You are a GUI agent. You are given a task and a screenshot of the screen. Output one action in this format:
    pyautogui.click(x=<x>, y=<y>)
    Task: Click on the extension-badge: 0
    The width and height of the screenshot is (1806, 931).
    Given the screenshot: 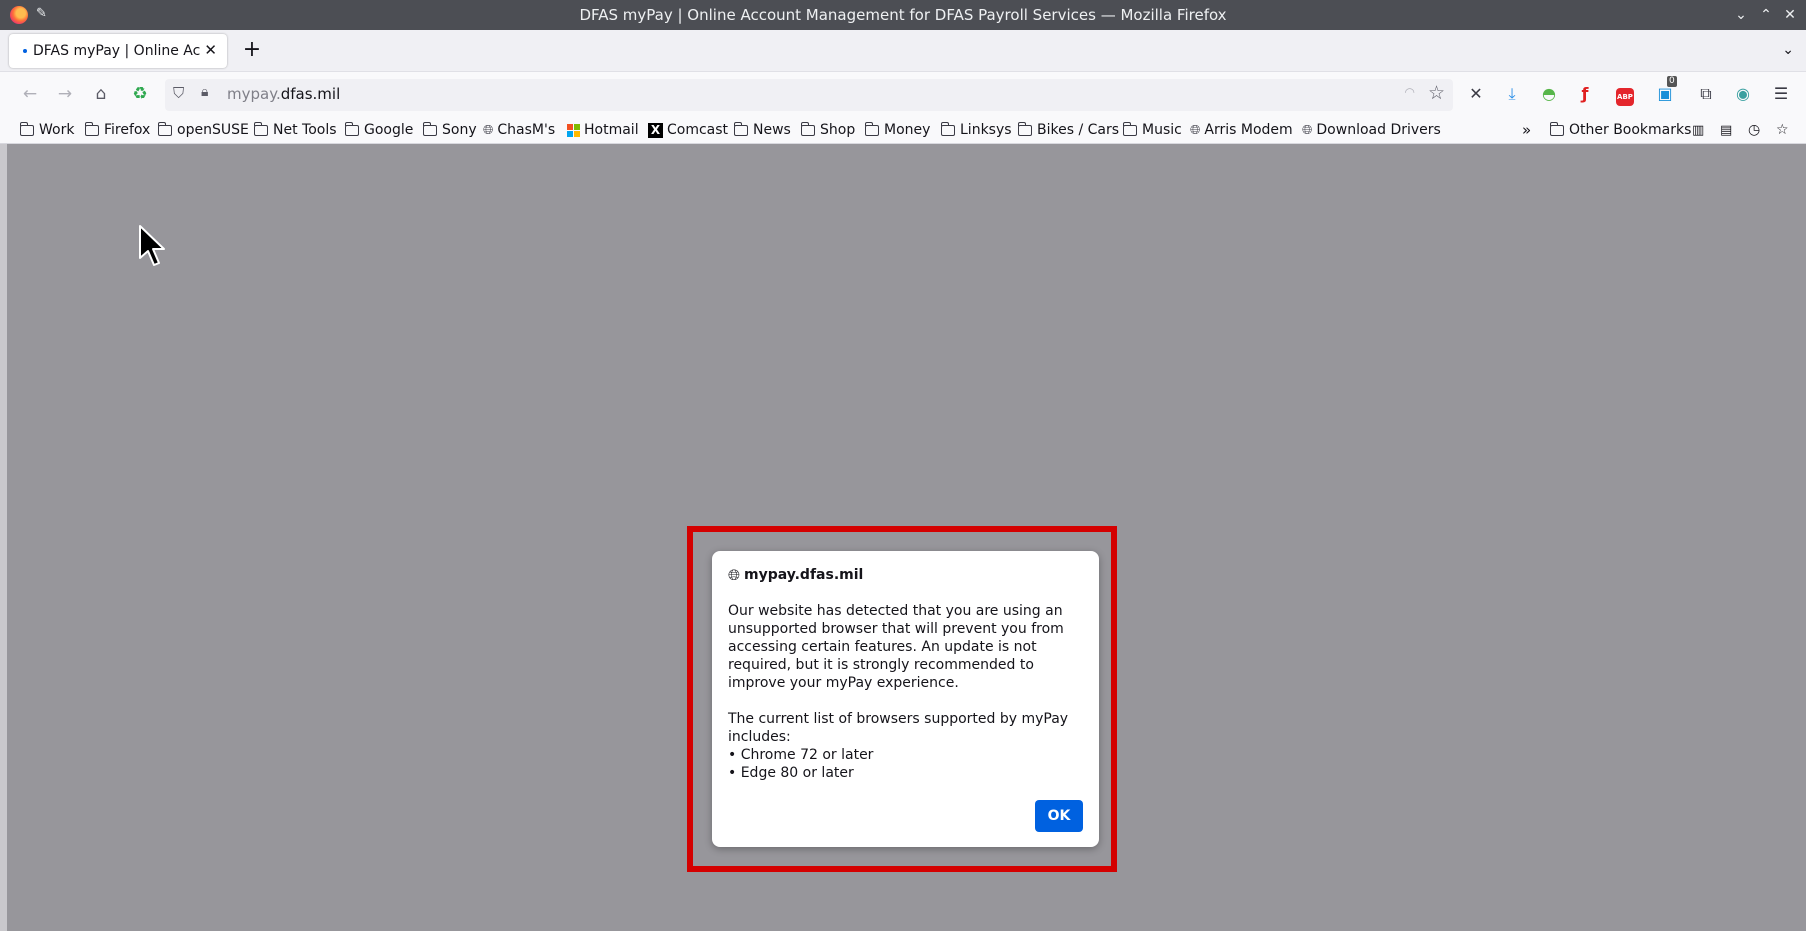 What is the action you would take?
    pyautogui.click(x=1672, y=81)
    